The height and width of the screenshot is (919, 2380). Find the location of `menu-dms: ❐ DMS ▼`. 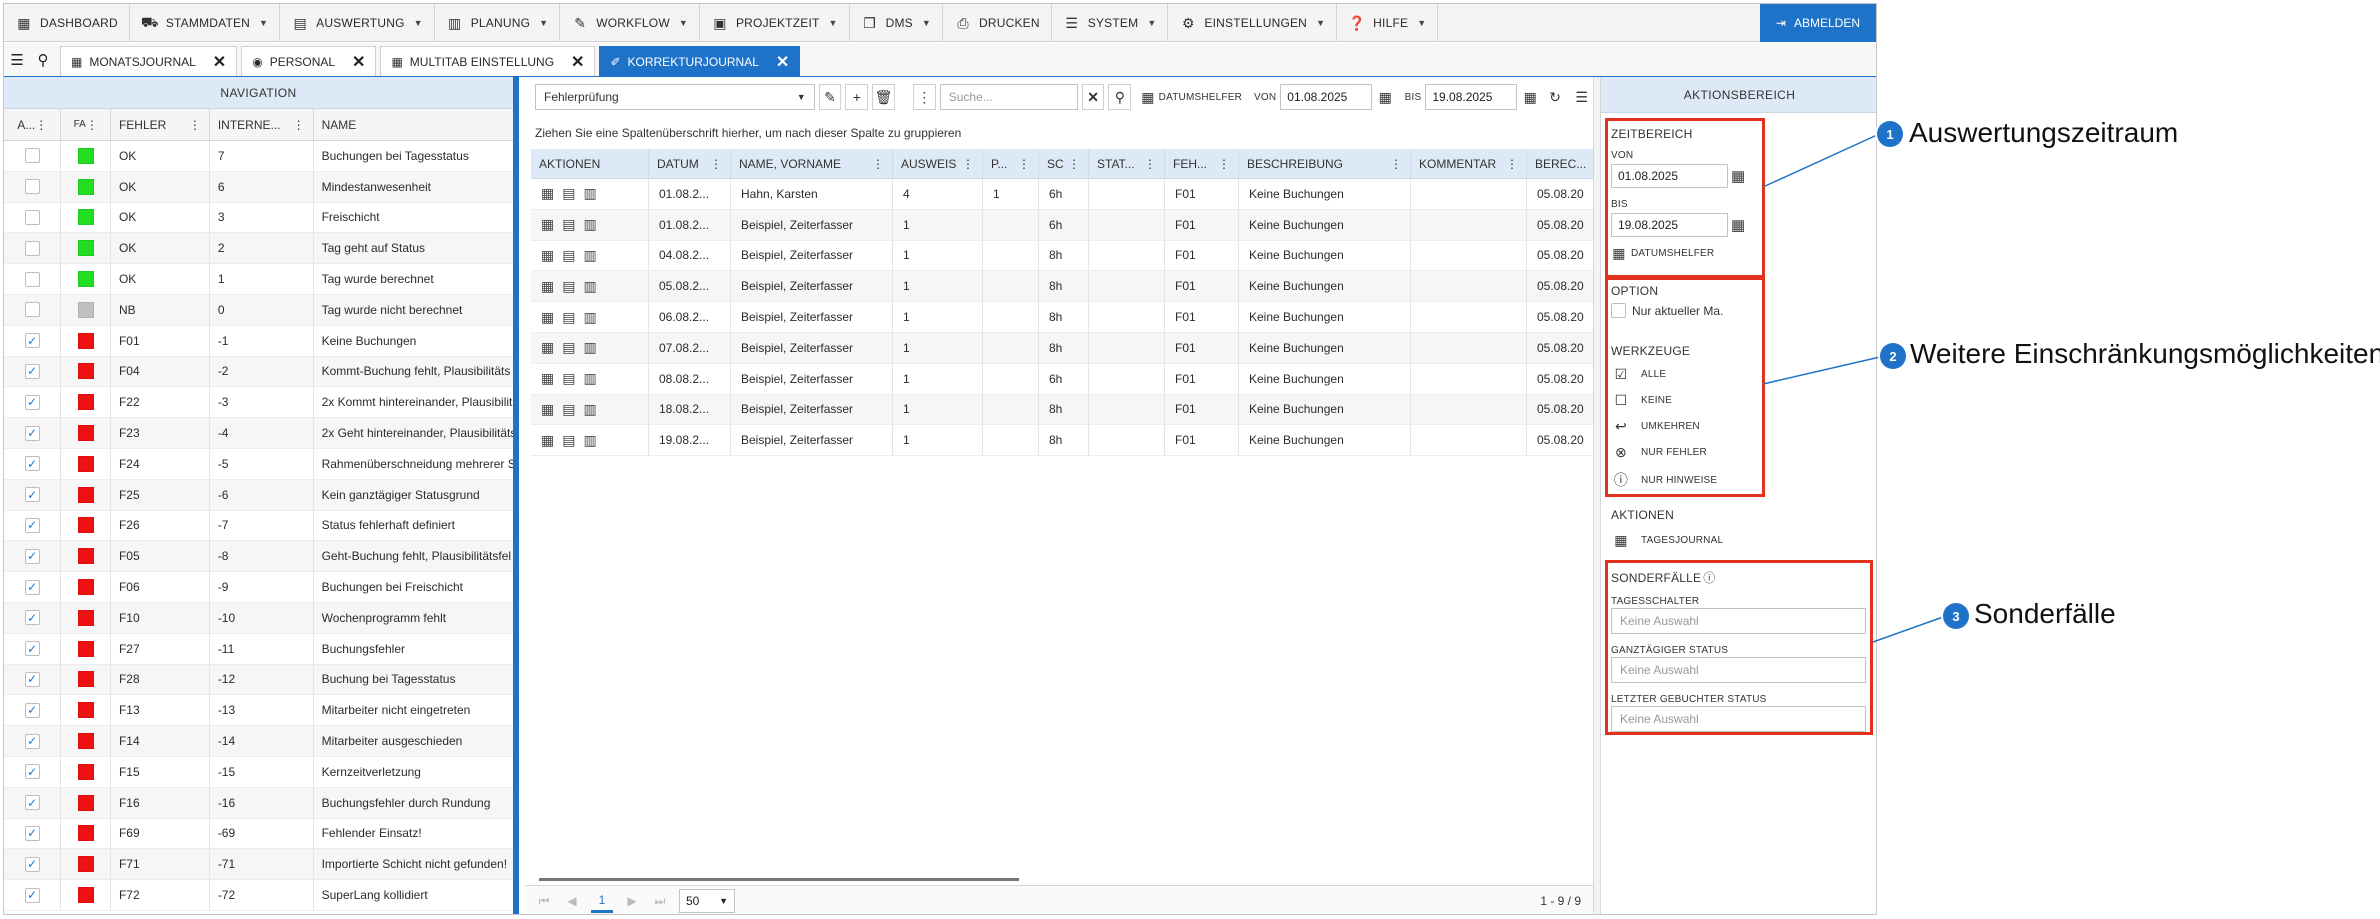

menu-dms: ❐ DMS ▼ is located at coordinates (897, 23).